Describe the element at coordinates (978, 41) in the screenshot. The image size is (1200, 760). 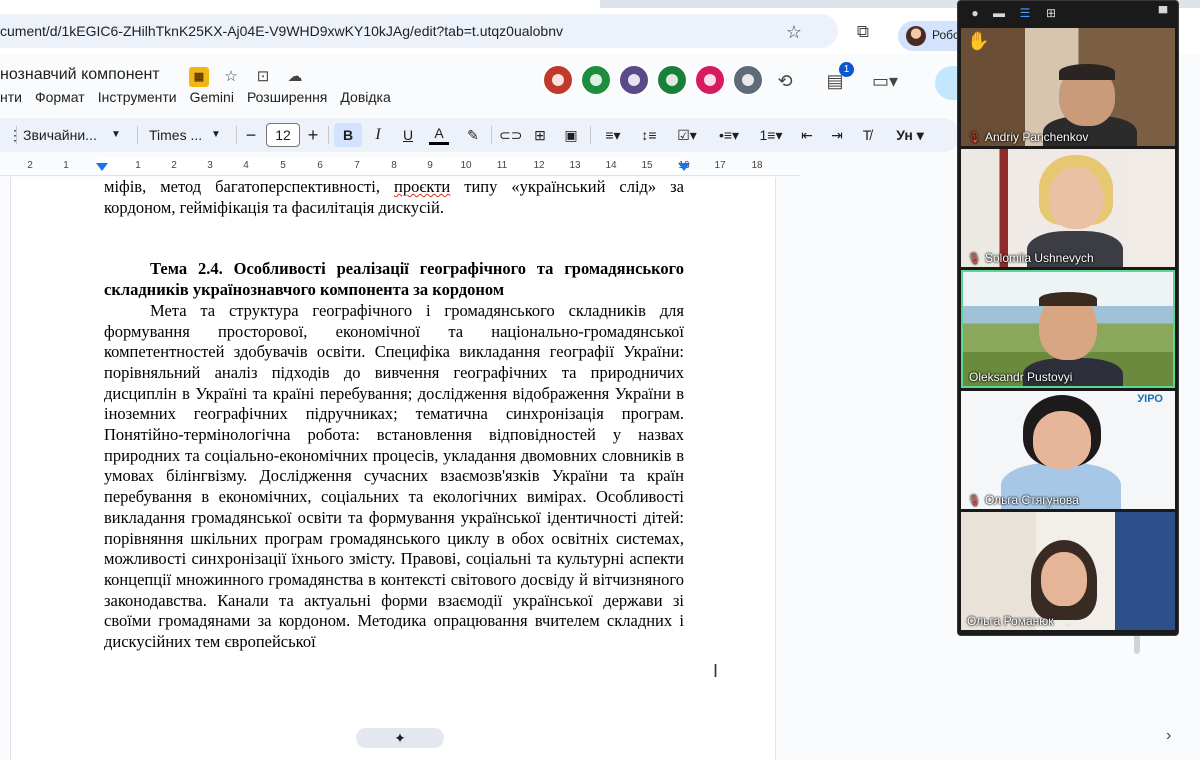
I see `raised-hand-icon: ✋` at that location.